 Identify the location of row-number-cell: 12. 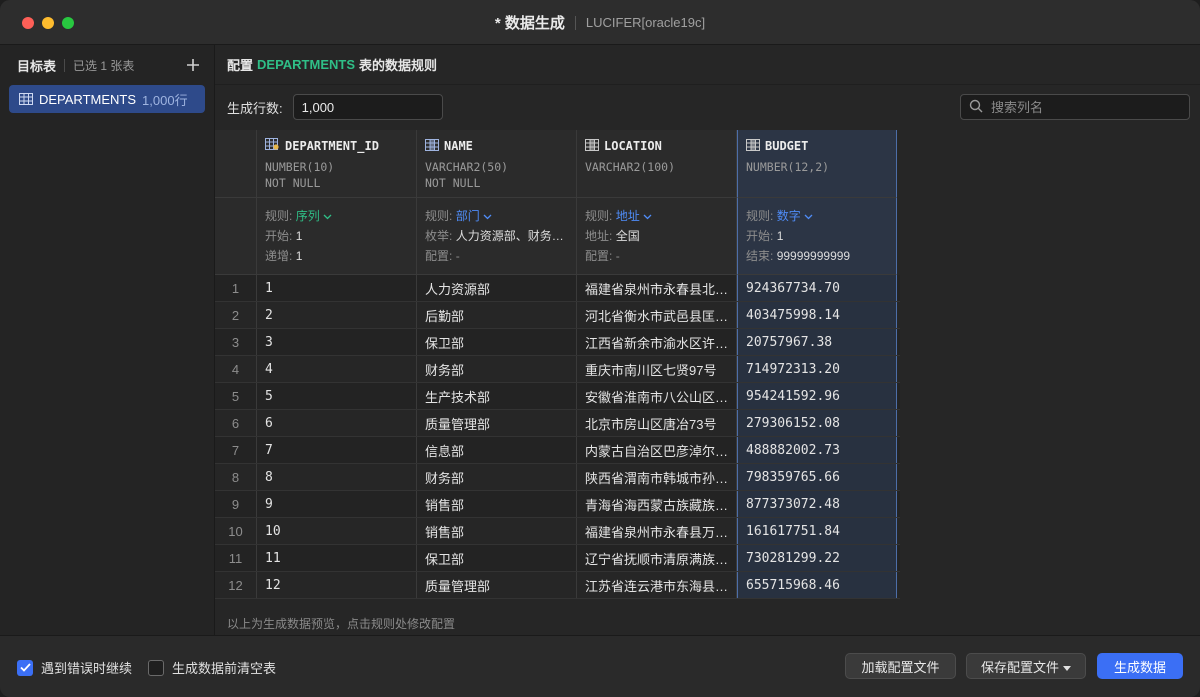
(236, 585).